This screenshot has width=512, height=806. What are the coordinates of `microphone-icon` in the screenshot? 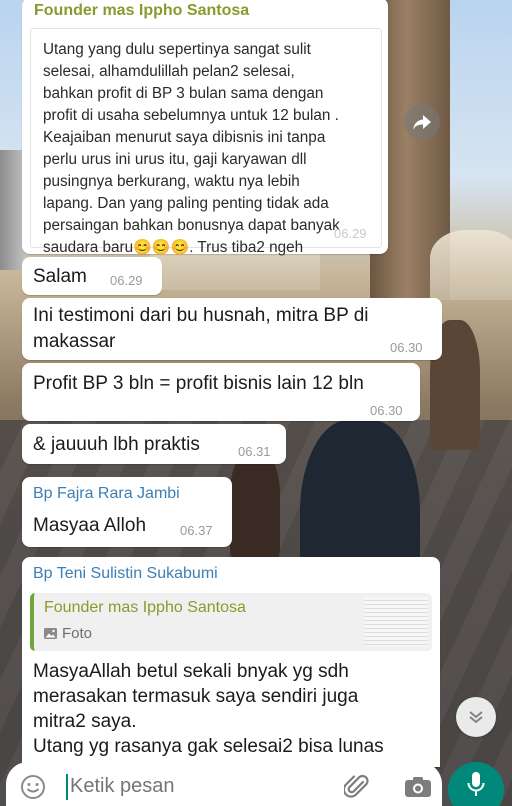 It's located at (476, 784).